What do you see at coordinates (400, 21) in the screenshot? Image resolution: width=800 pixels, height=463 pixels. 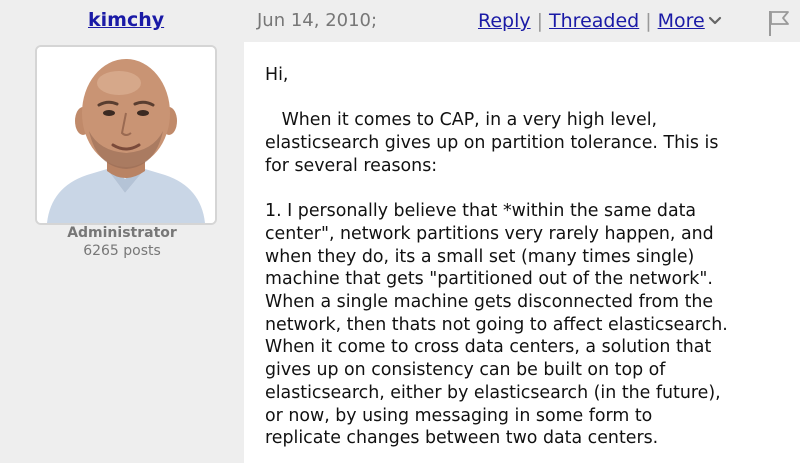 I see `post-header: kimchy Jun 14, 2010; Reply | Threaded | More` at bounding box center [400, 21].